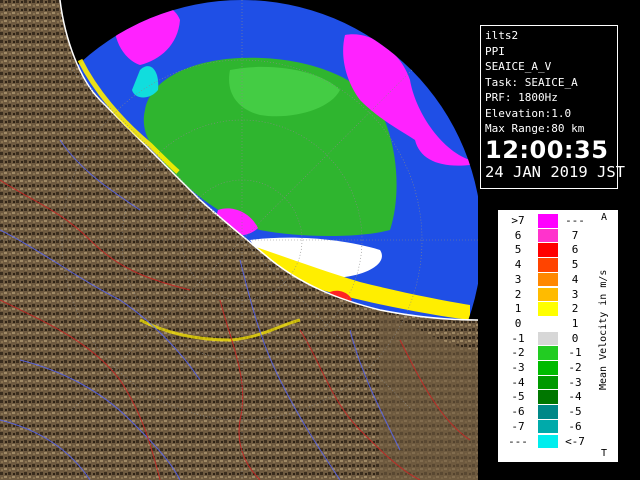 The image size is (640, 480). What do you see at coordinates (575, 265) in the screenshot?
I see `legend-right-value: 5` at bounding box center [575, 265].